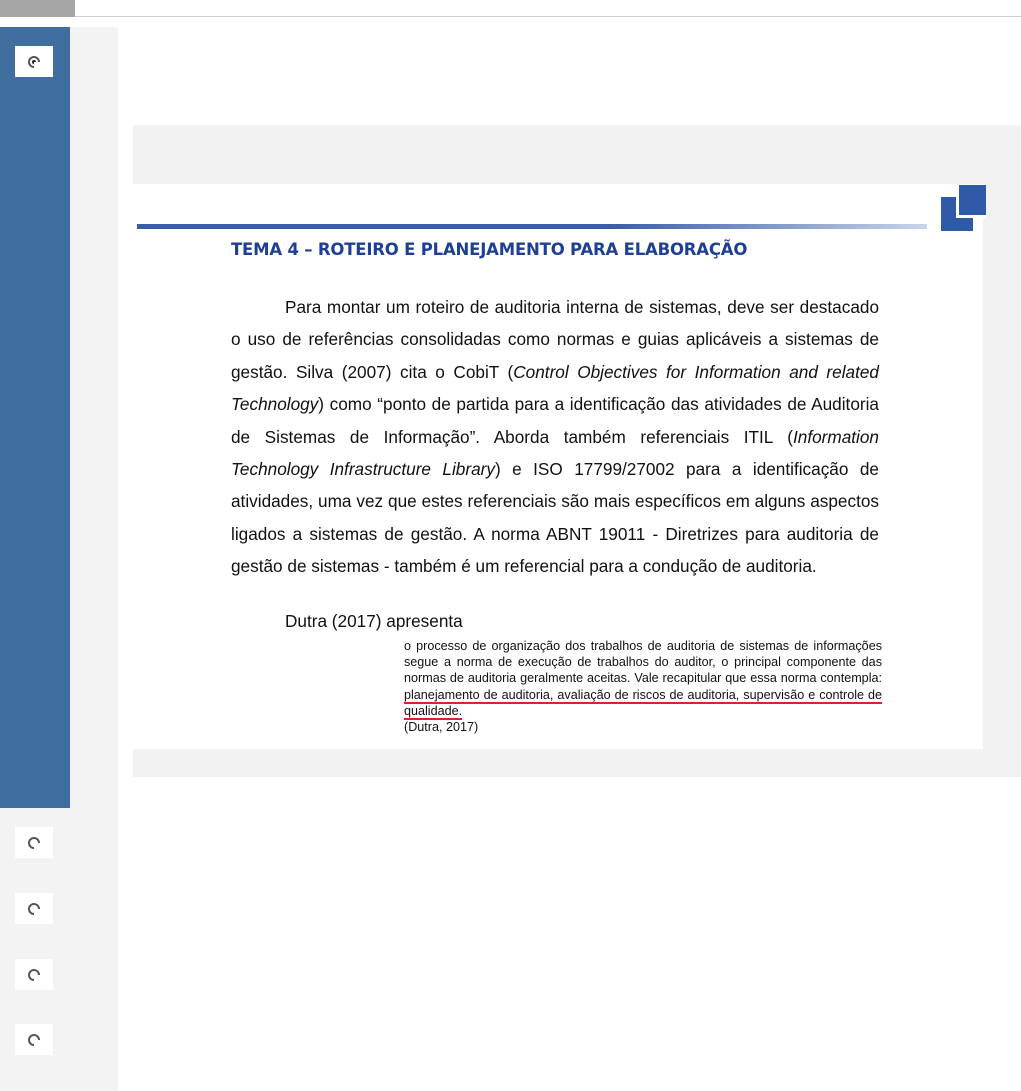  Describe the element at coordinates (532, 226) in the screenshot. I see `slide-header-rule` at that location.